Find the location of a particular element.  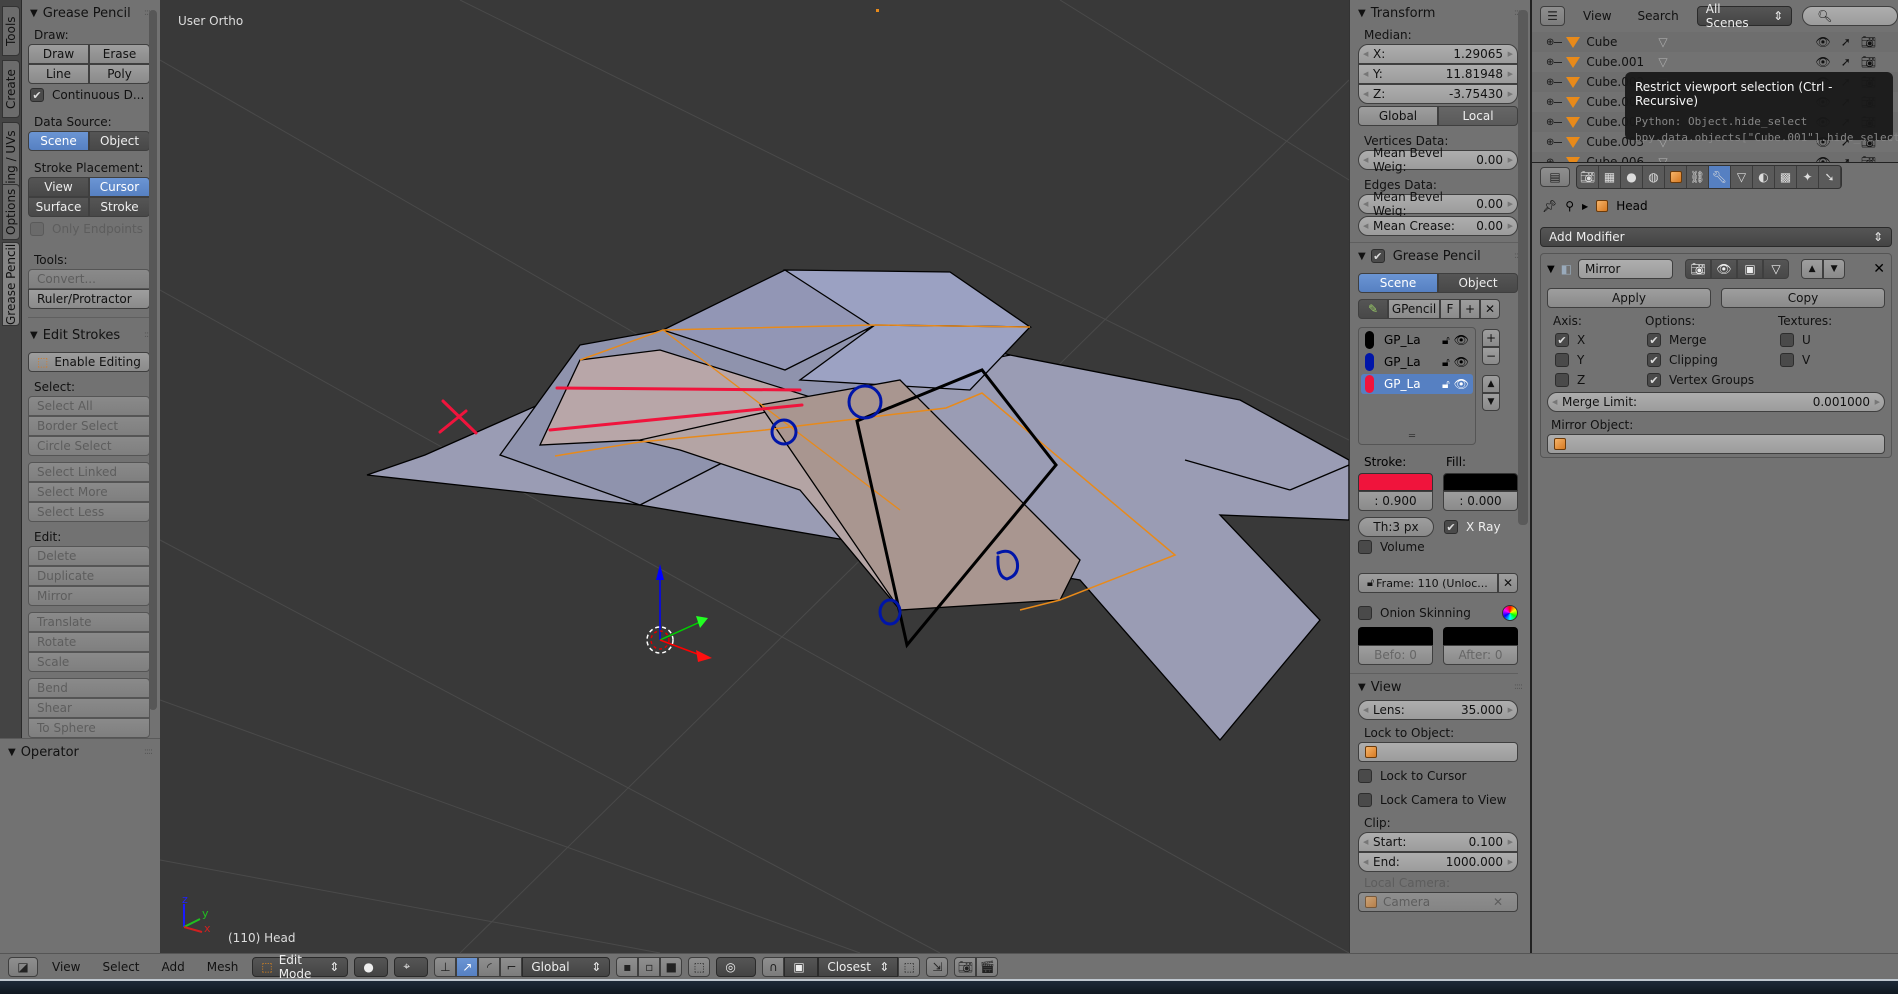

mirror-texture-checkbox: U is located at coordinates (1828, 340).